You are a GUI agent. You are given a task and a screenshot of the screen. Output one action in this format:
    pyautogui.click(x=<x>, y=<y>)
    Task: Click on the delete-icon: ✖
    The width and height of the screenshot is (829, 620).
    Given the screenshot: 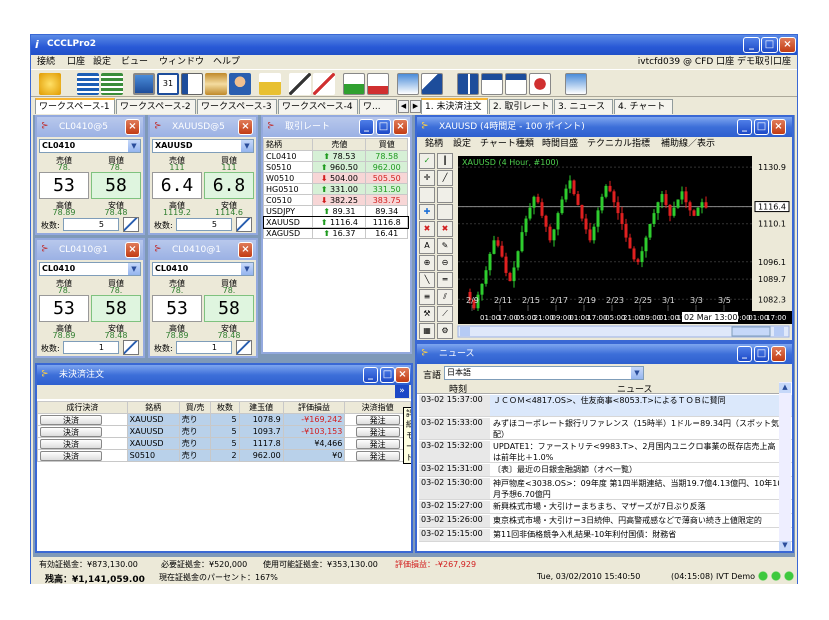 What is the action you would take?
    pyautogui.click(x=427, y=229)
    